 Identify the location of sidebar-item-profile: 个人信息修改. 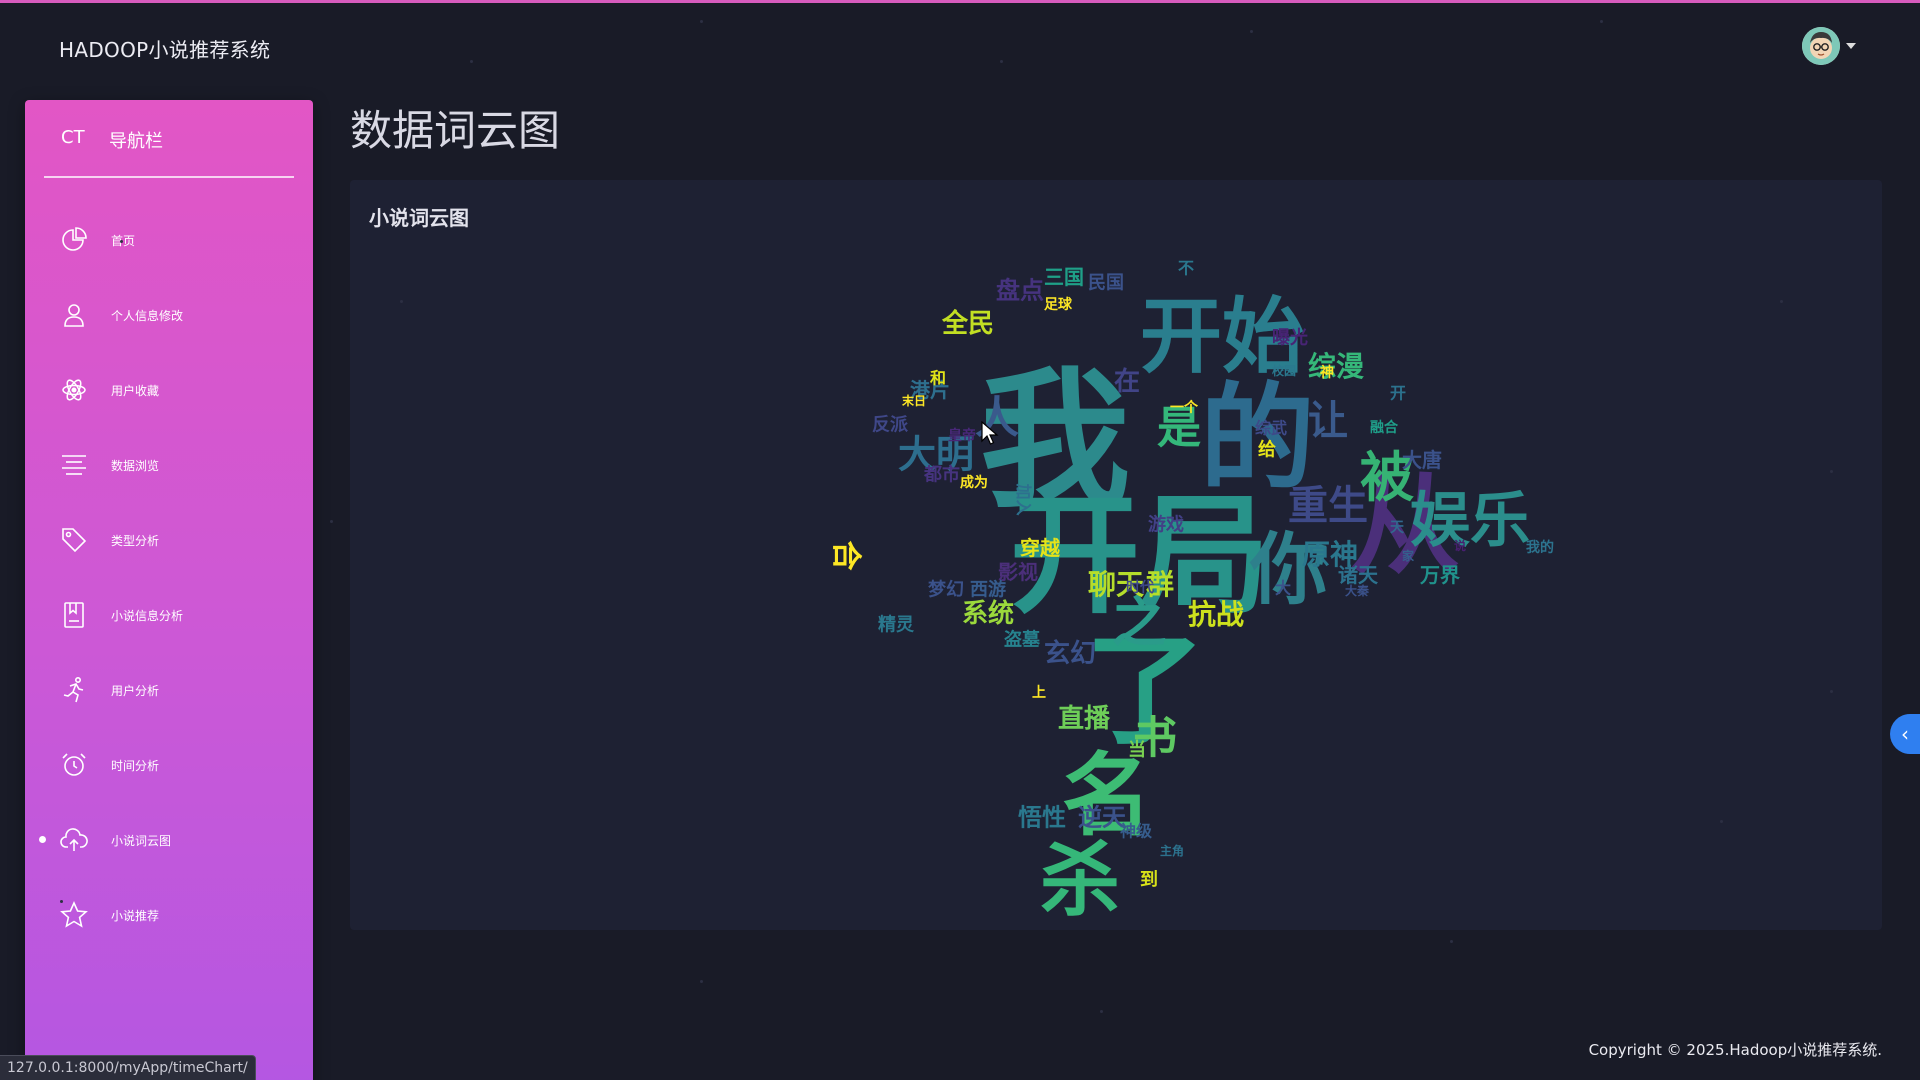
(169, 314).